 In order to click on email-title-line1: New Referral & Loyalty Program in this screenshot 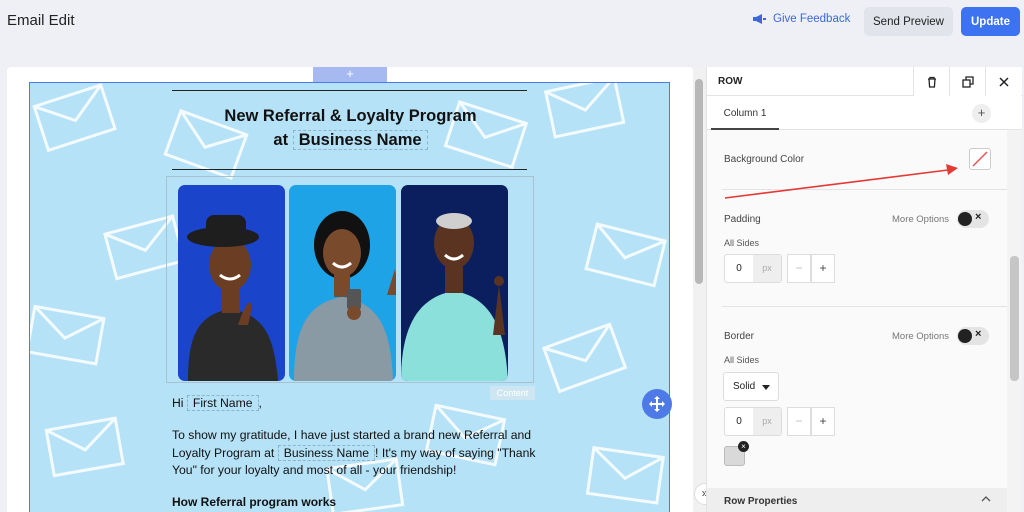, I will do `click(350, 116)`.